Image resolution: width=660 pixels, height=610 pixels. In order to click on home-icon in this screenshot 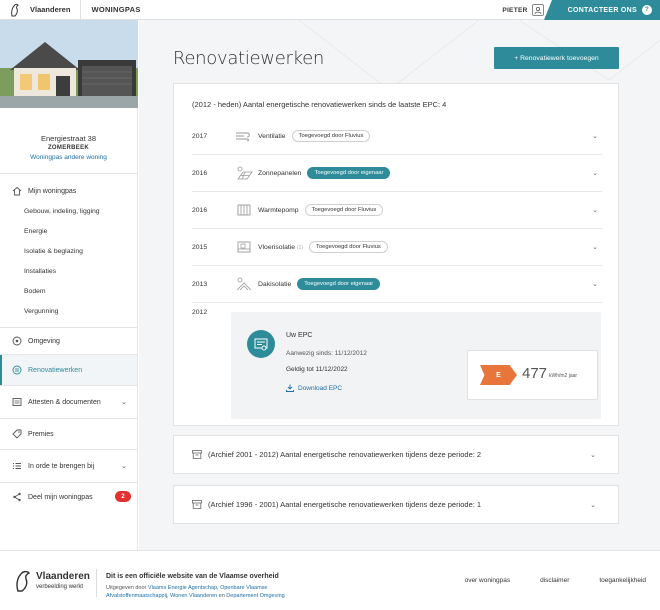, I will do `click(17, 191)`.